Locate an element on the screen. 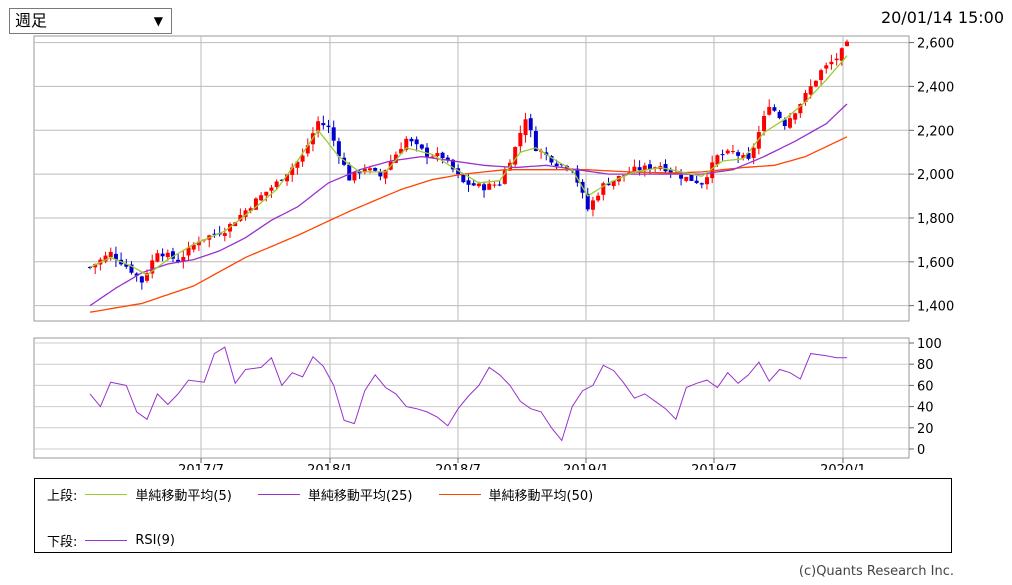  price-y-tick-label: 1,400 is located at coordinates (935, 307).